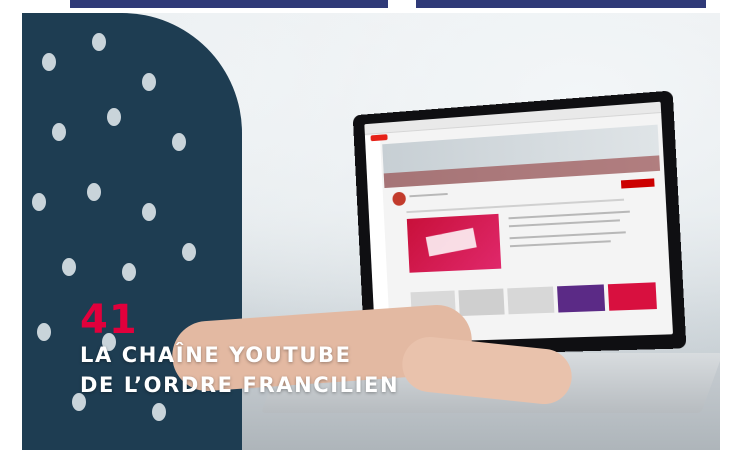  Describe the element at coordinates (239, 320) in the screenshot. I see `page-number: 41` at that location.